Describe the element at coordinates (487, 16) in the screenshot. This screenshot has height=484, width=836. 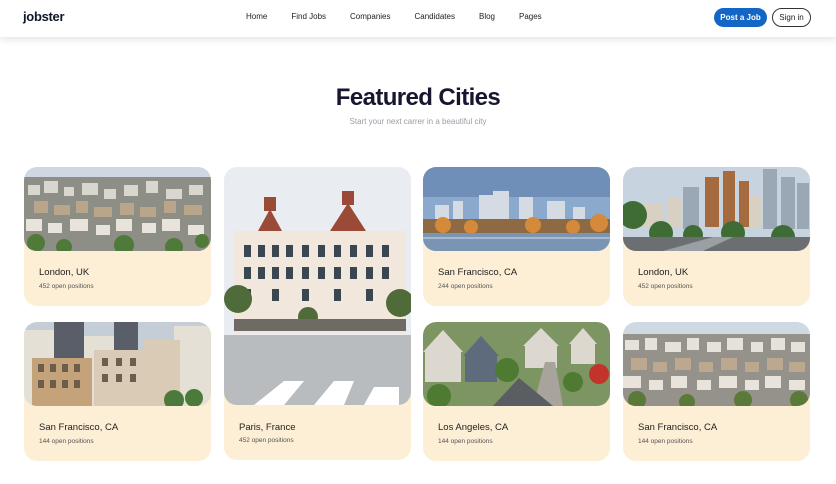
I see `nav-blog: Blog` at that location.